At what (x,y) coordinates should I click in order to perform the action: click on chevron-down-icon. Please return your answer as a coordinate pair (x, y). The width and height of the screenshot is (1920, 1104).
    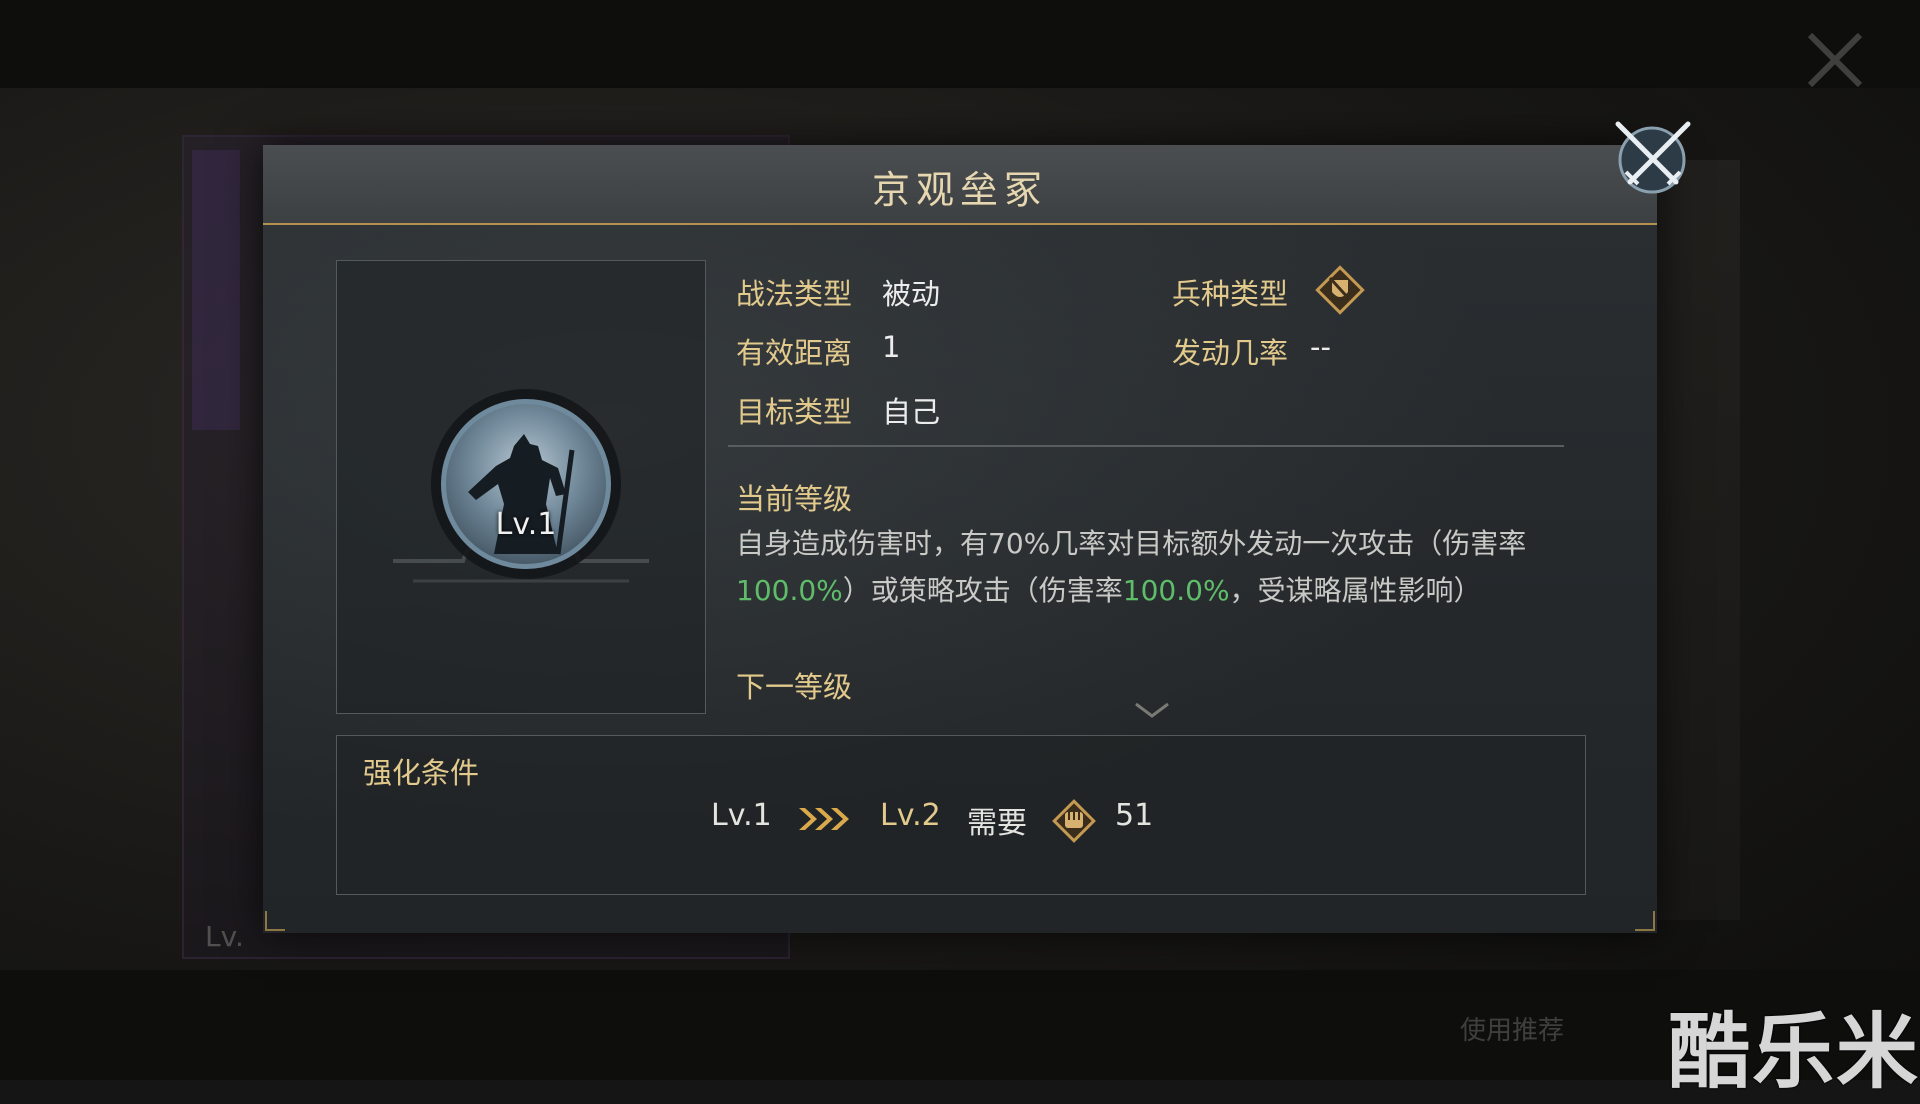
    Looking at the image, I should click on (1152, 710).